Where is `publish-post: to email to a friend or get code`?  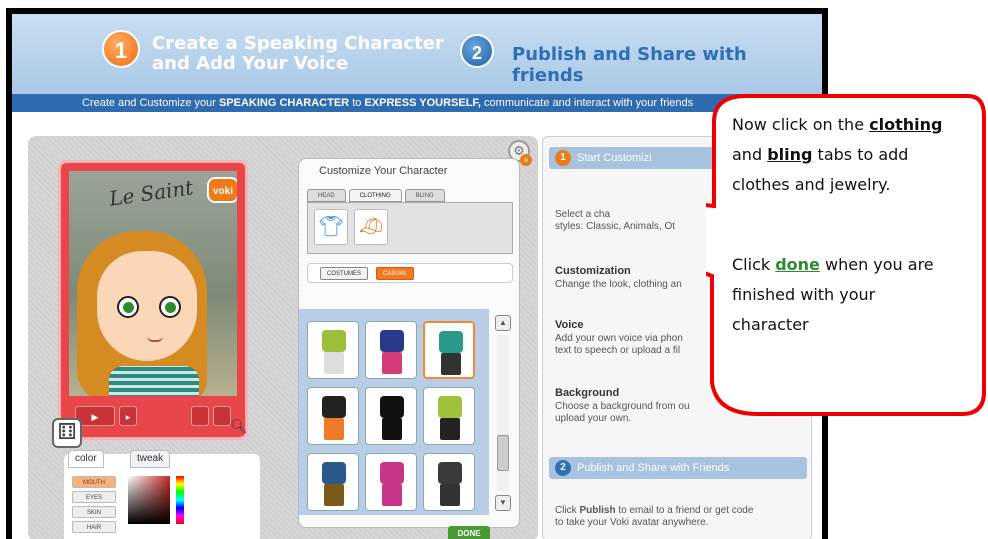
publish-post: to email to a friend or get code is located at coordinates (684, 510).